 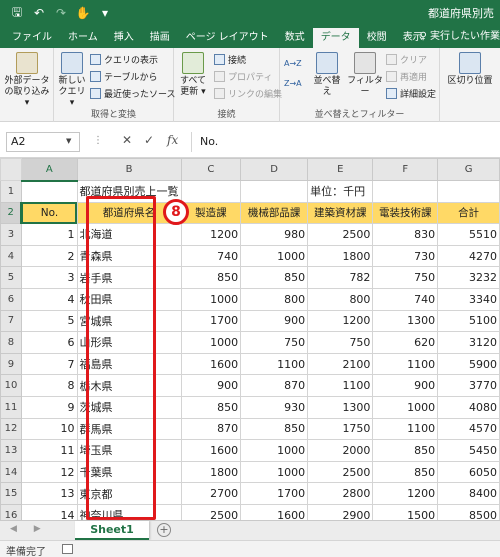 What do you see at coordinates (468, 256) in the screenshot?
I see `cell-g4: 4270` at bounding box center [468, 256].